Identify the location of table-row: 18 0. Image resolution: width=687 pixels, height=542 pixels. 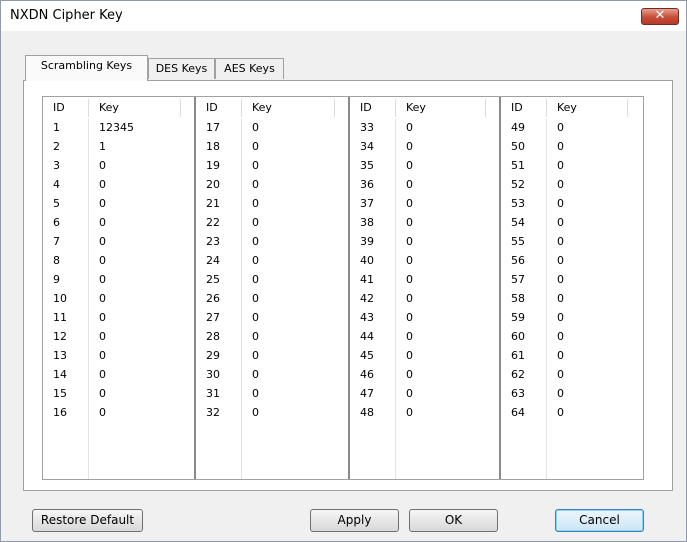
(272, 146).